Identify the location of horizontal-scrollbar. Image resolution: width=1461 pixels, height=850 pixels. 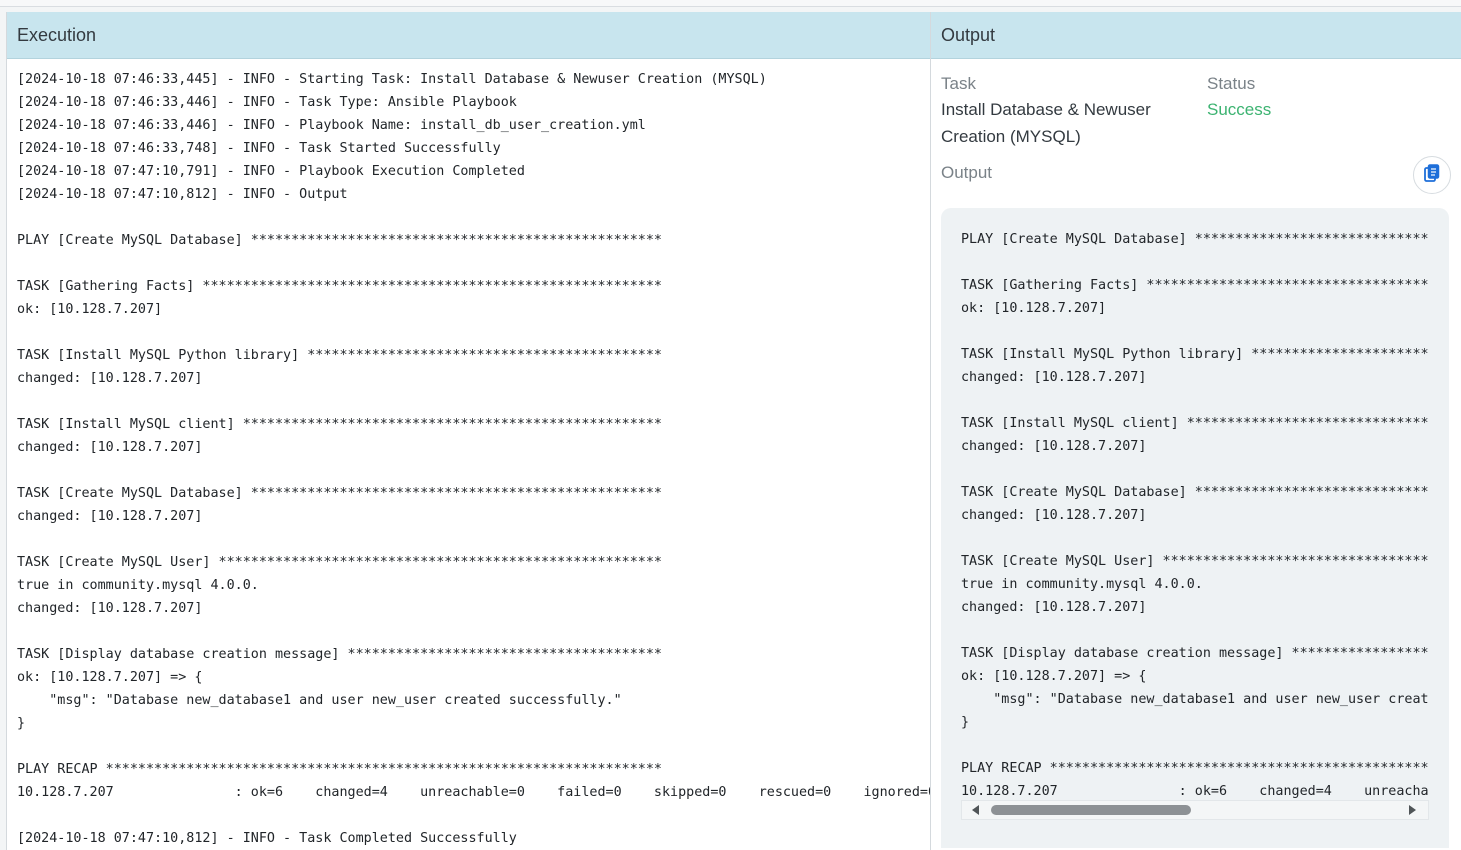
(1195, 810).